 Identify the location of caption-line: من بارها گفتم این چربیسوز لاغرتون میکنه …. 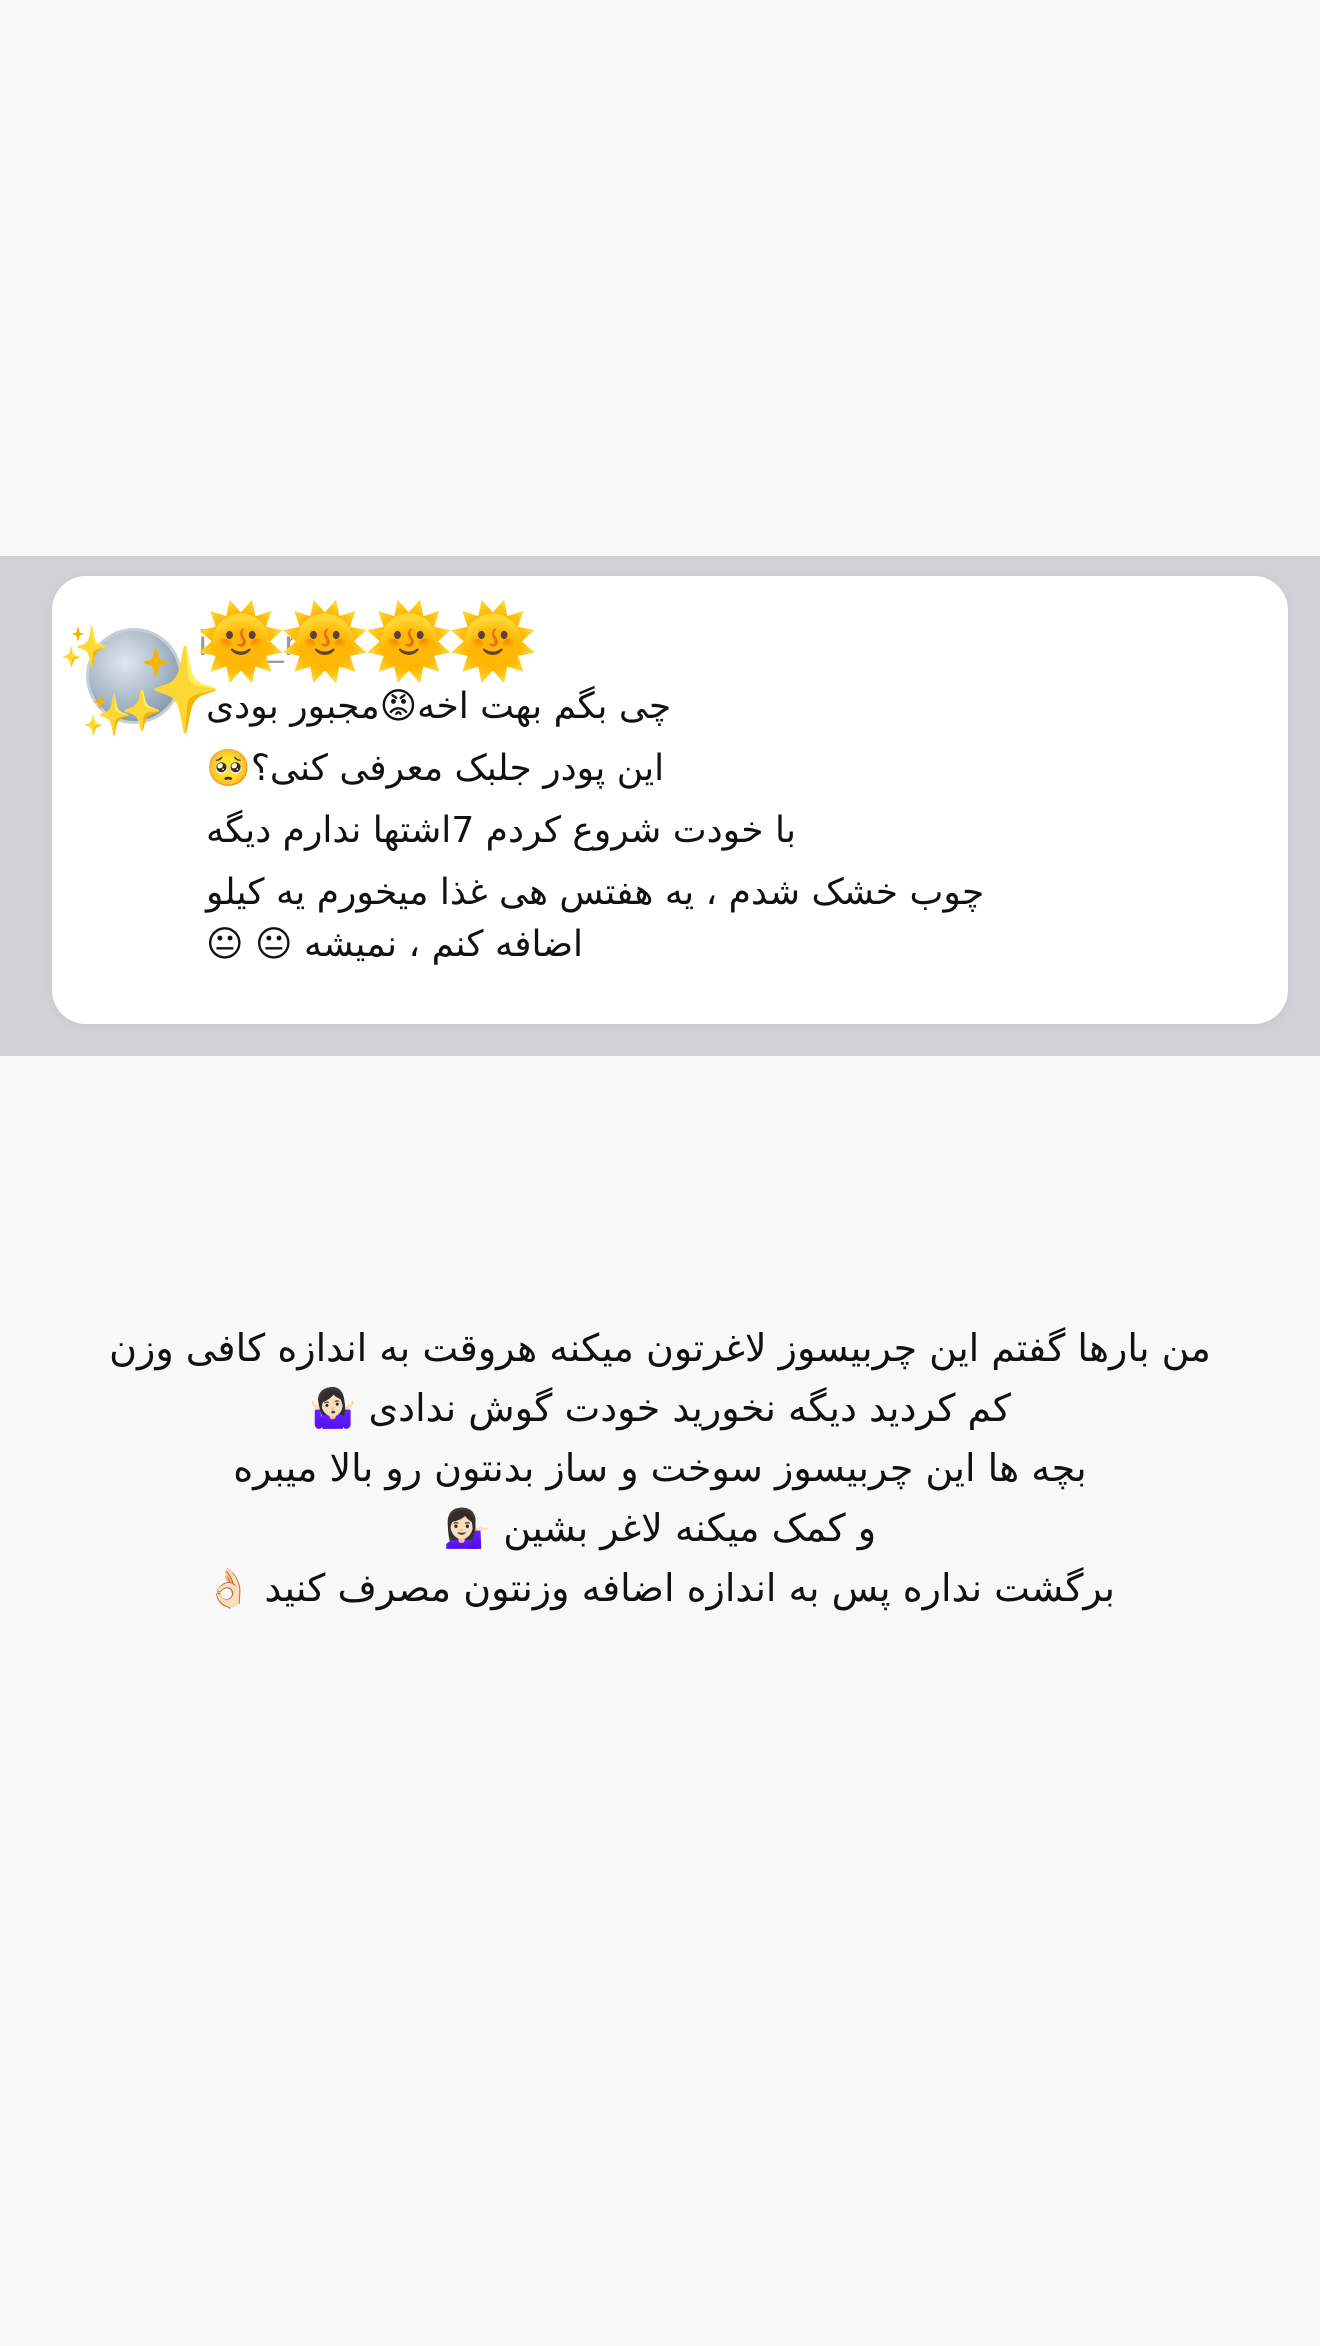
(660, 1348).